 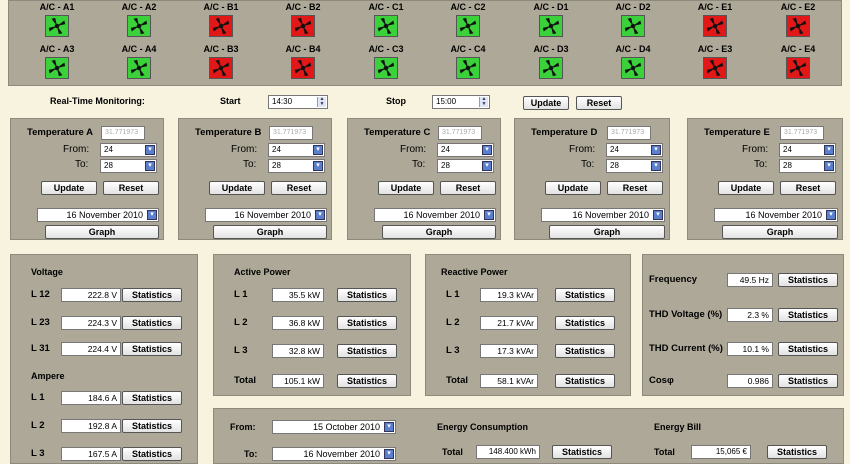 I want to click on ac-unit: A/C - D4, so click(x=633, y=61).